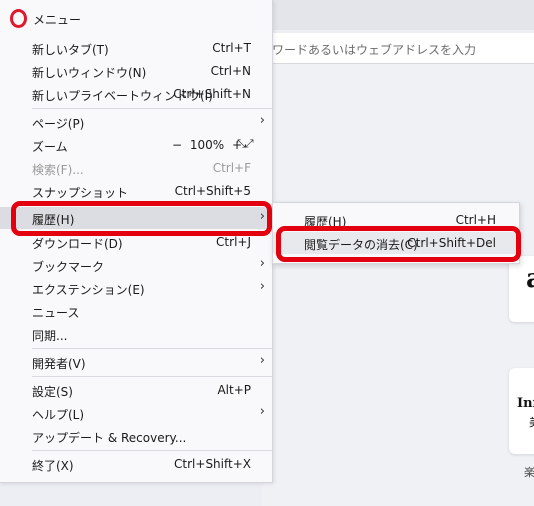  What do you see at coordinates (177, 145) in the screenshot?
I see `zoom-out-button: −` at bounding box center [177, 145].